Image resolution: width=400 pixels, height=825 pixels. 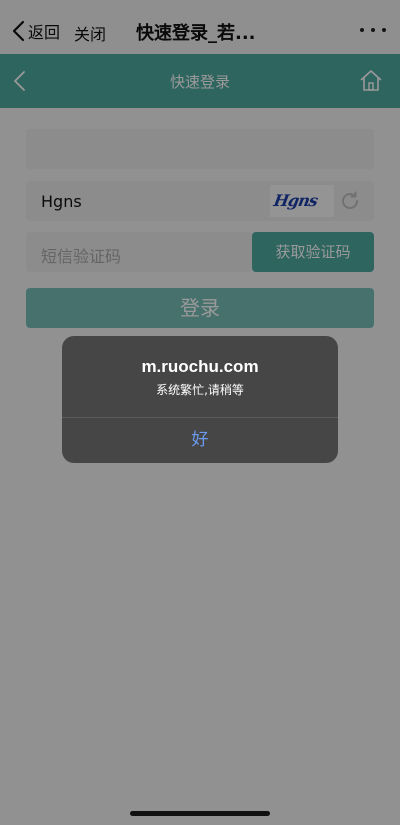 I want to click on home-indicator, so click(x=200, y=813).